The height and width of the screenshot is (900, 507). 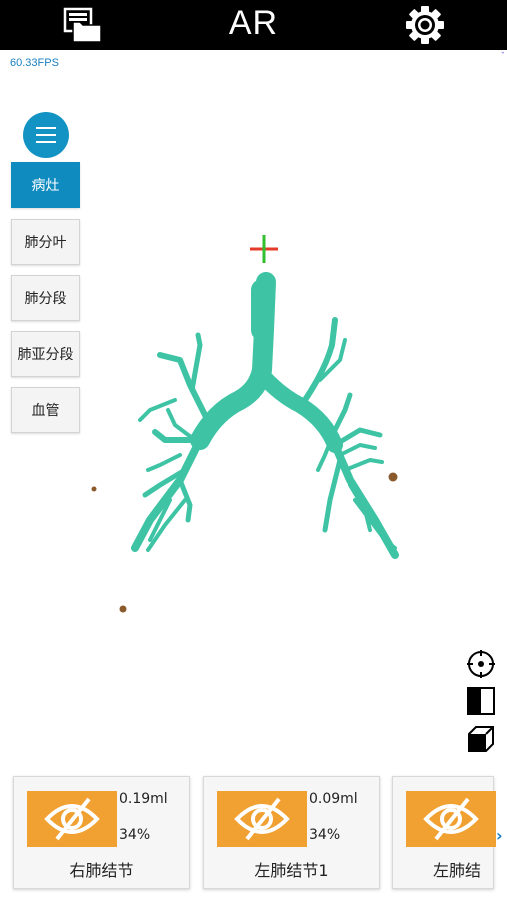 I want to click on nodule-card: 0.19ml 34% 右肺结节, so click(x=101, y=832).